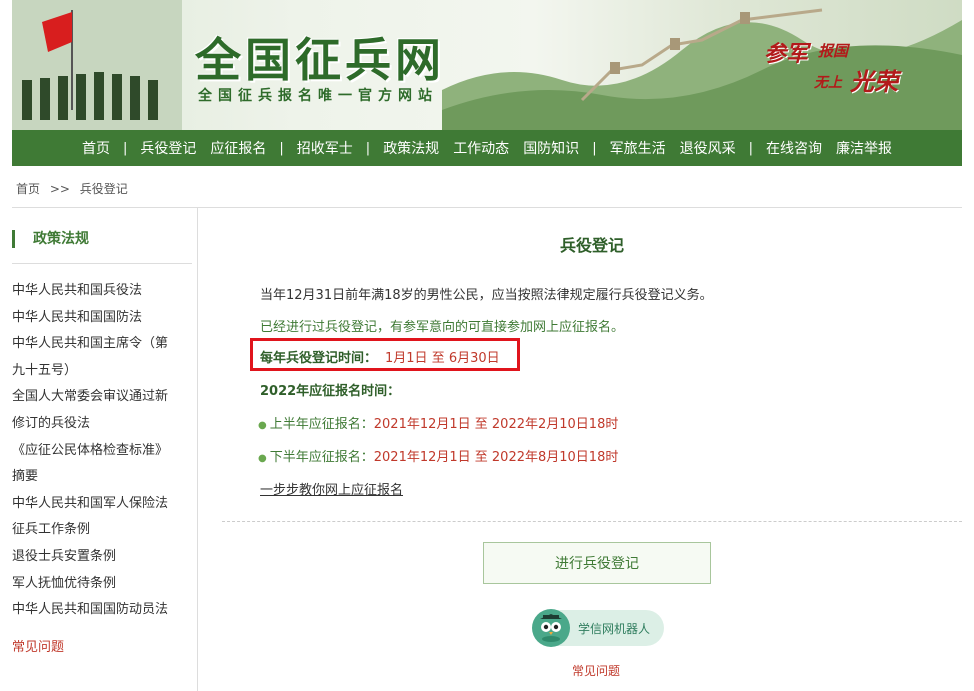 This screenshot has width=974, height=691. I want to click on second-half-enlistment: ● 下半年应征报名：2021年12月1日 至 2022年8月10日18时, so click(438, 455).